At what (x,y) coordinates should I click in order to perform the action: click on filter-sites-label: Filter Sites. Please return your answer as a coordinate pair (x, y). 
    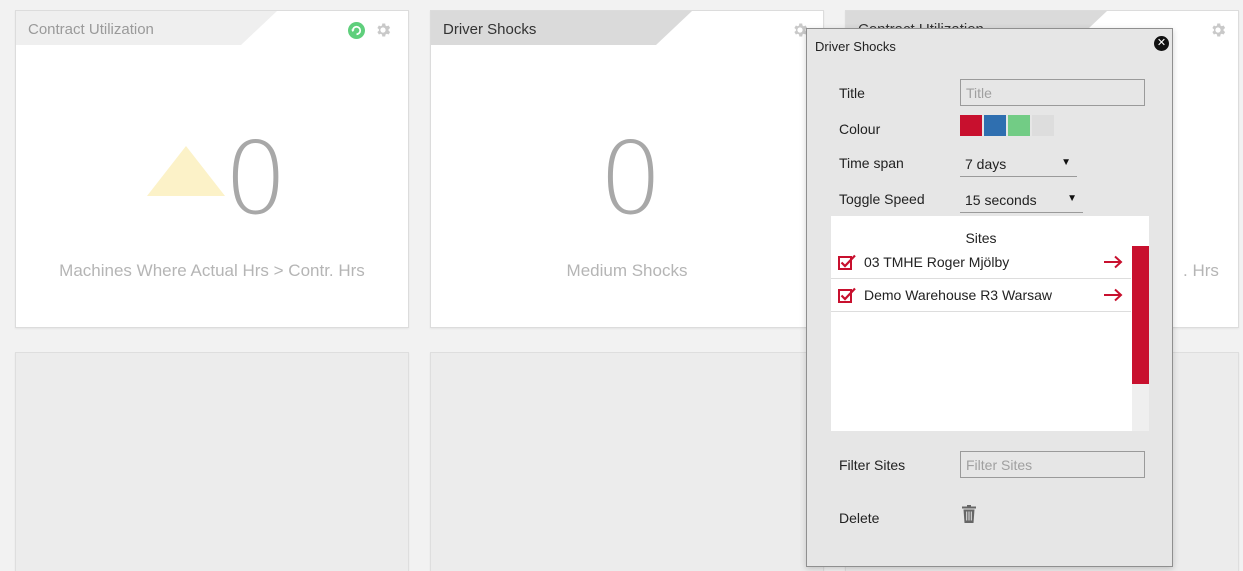
    Looking at the image, I should click on (872, 465).